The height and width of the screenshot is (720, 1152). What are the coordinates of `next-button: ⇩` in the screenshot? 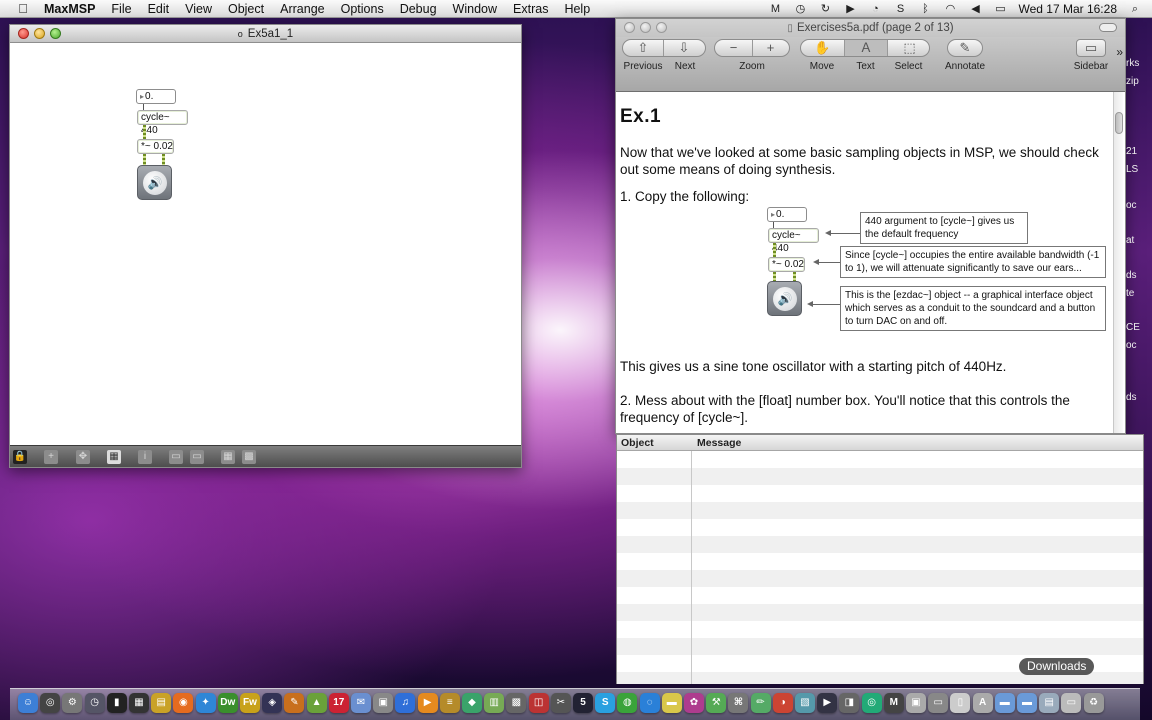 It's located at (684, 48).